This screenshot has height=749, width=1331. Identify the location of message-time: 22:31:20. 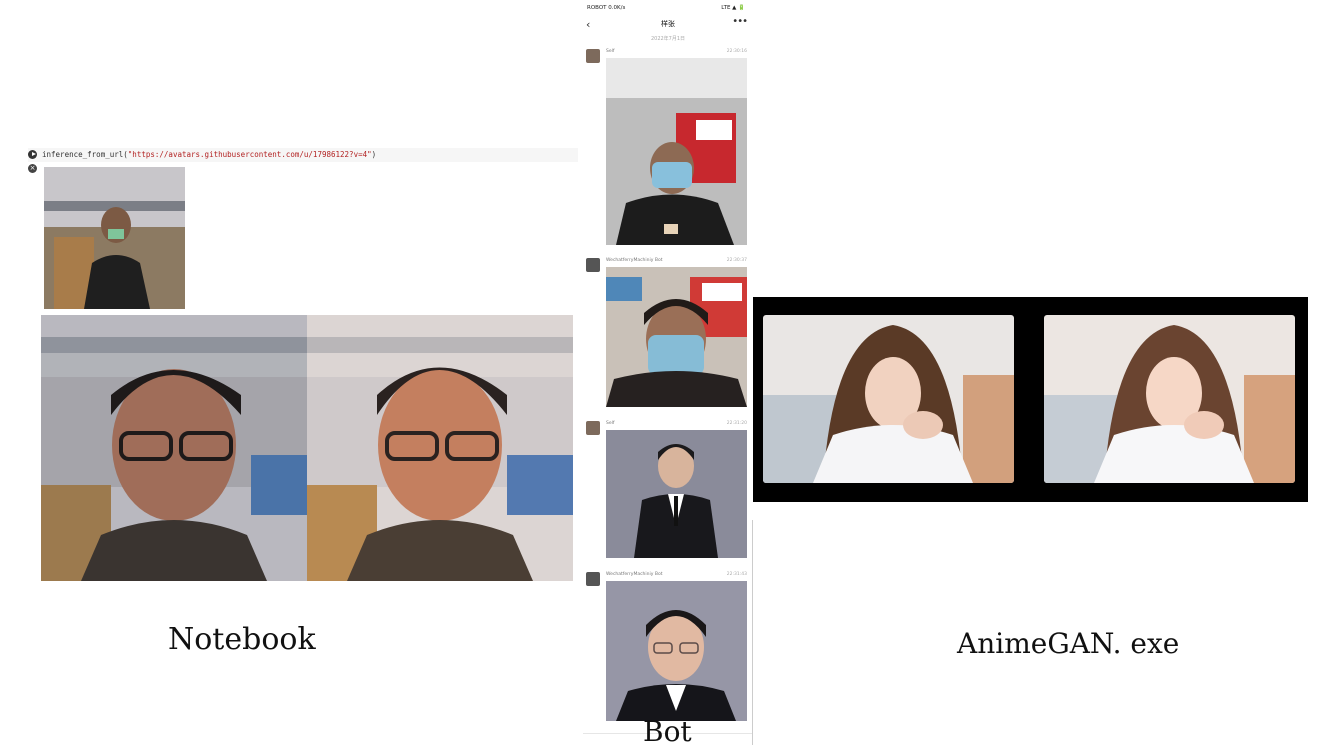
(736, 423).